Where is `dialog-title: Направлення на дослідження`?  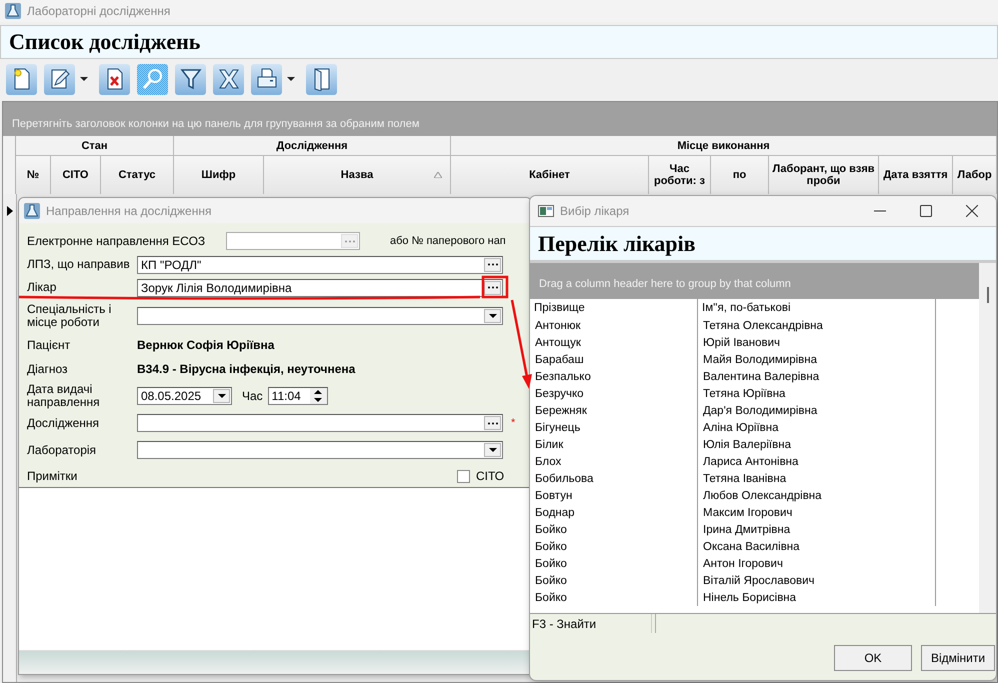 dialog-title: Направлення на дослідження is located at coordinates (129, 211).